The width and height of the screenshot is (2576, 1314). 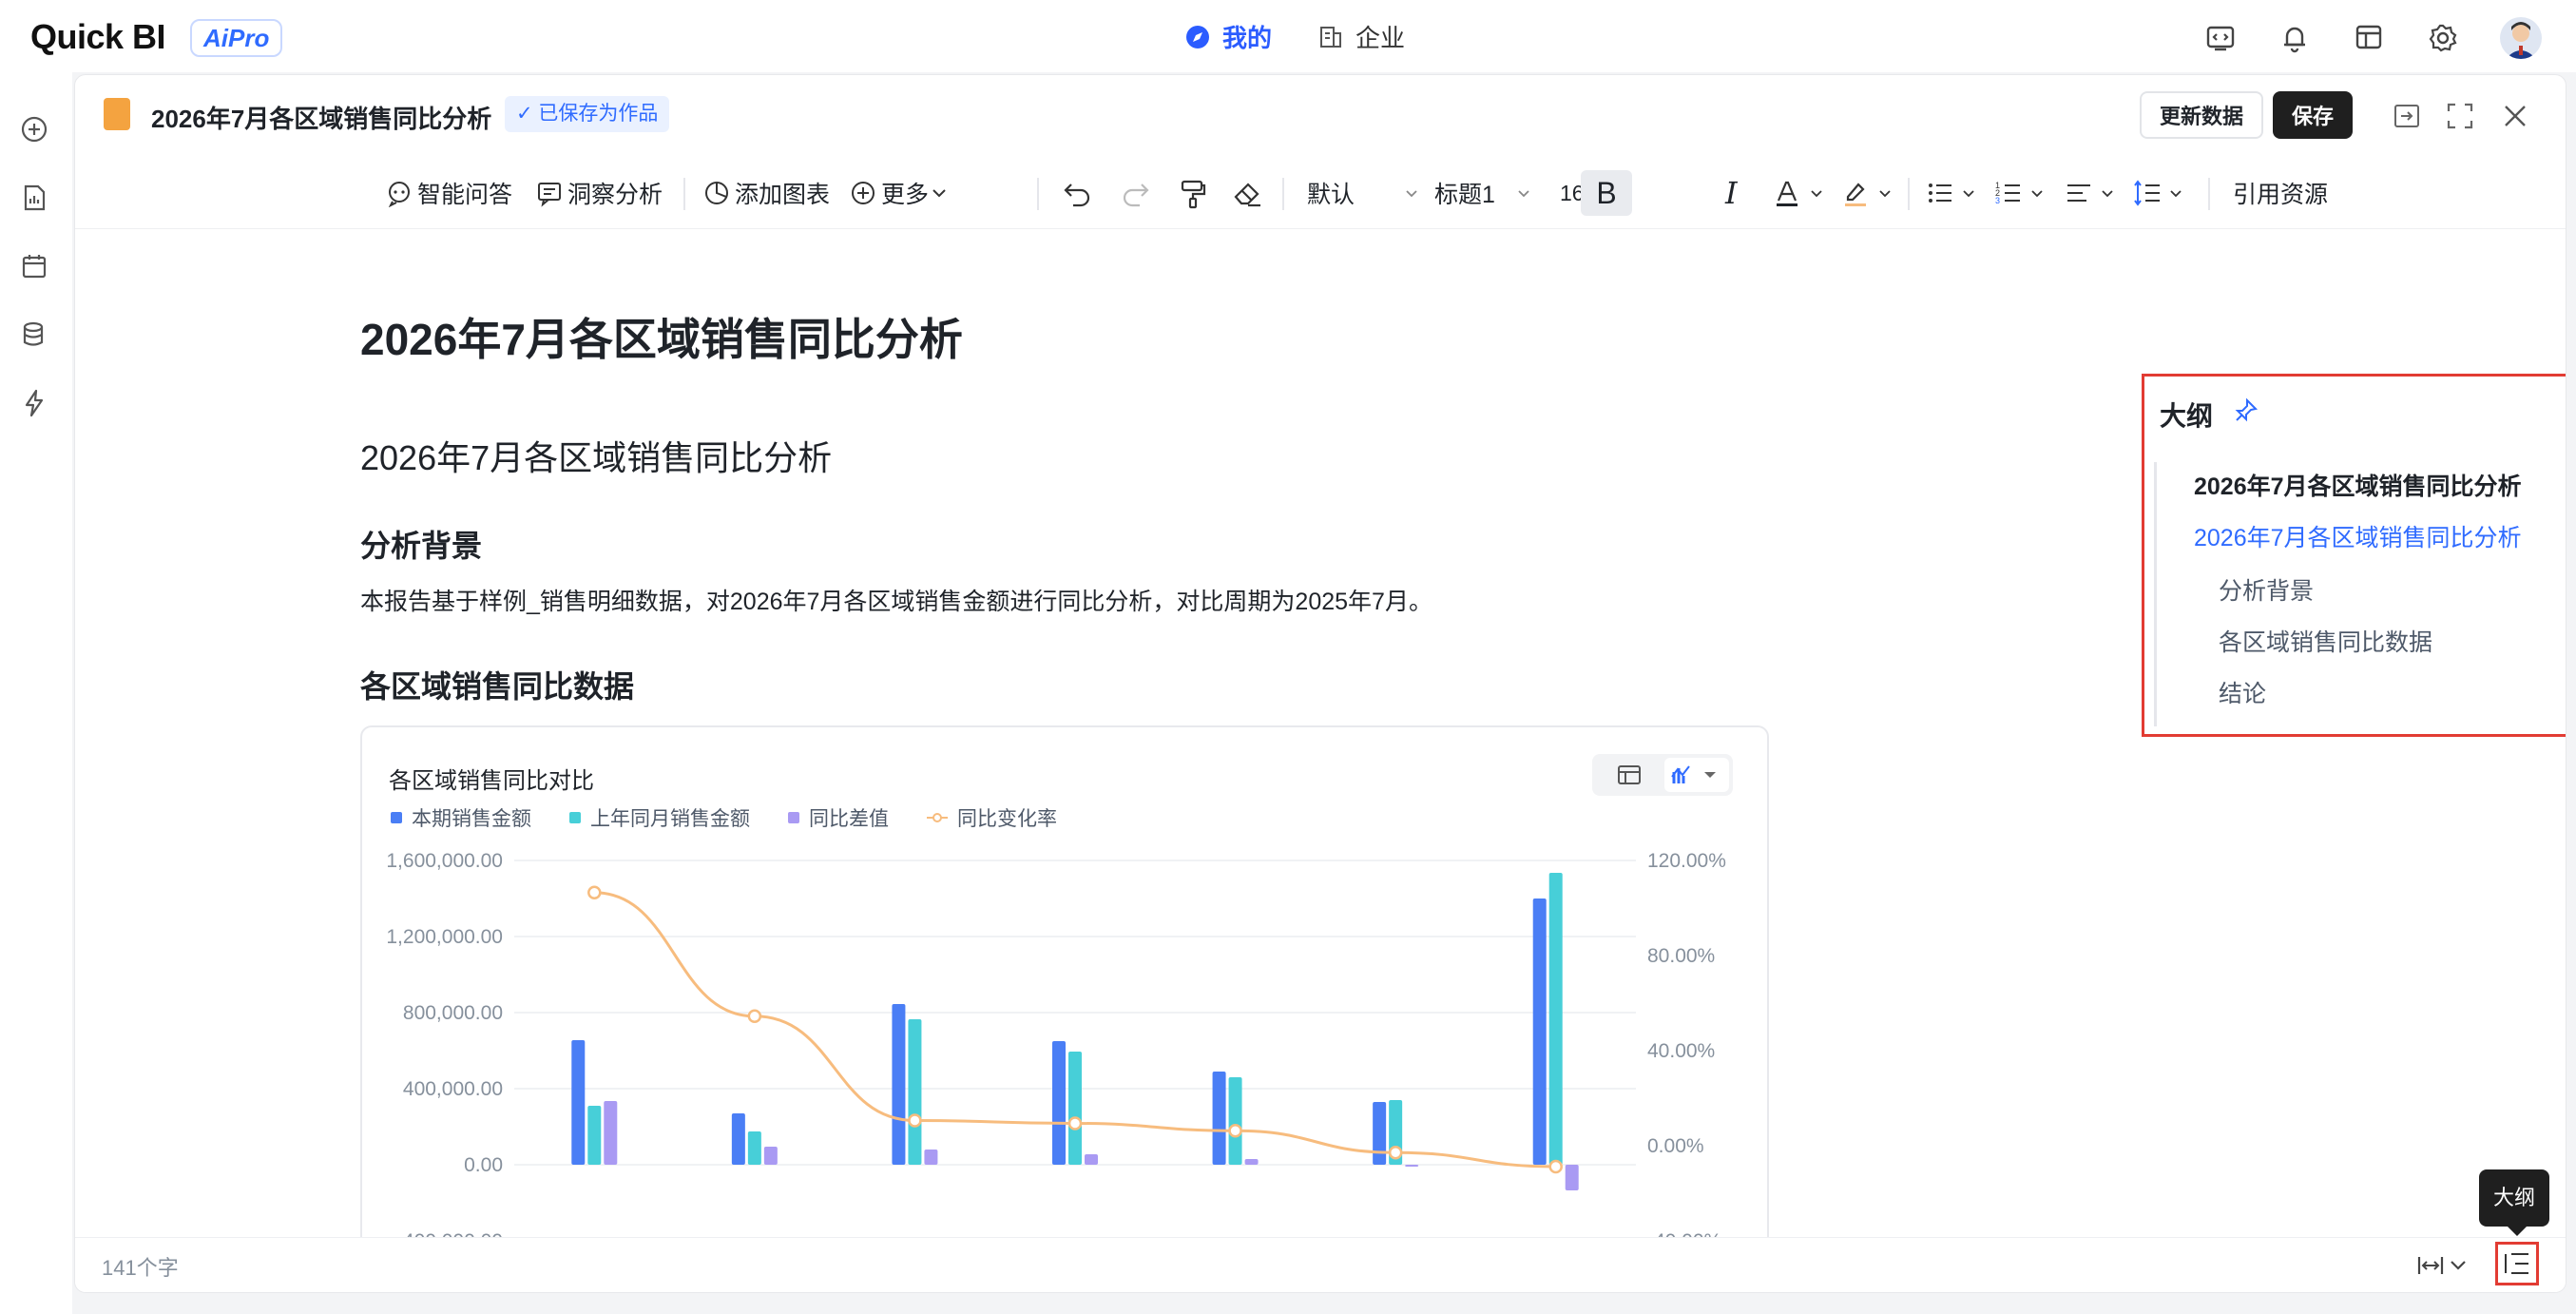 I want to click on page-width-dropdown, so click(x=2443, y=1266).